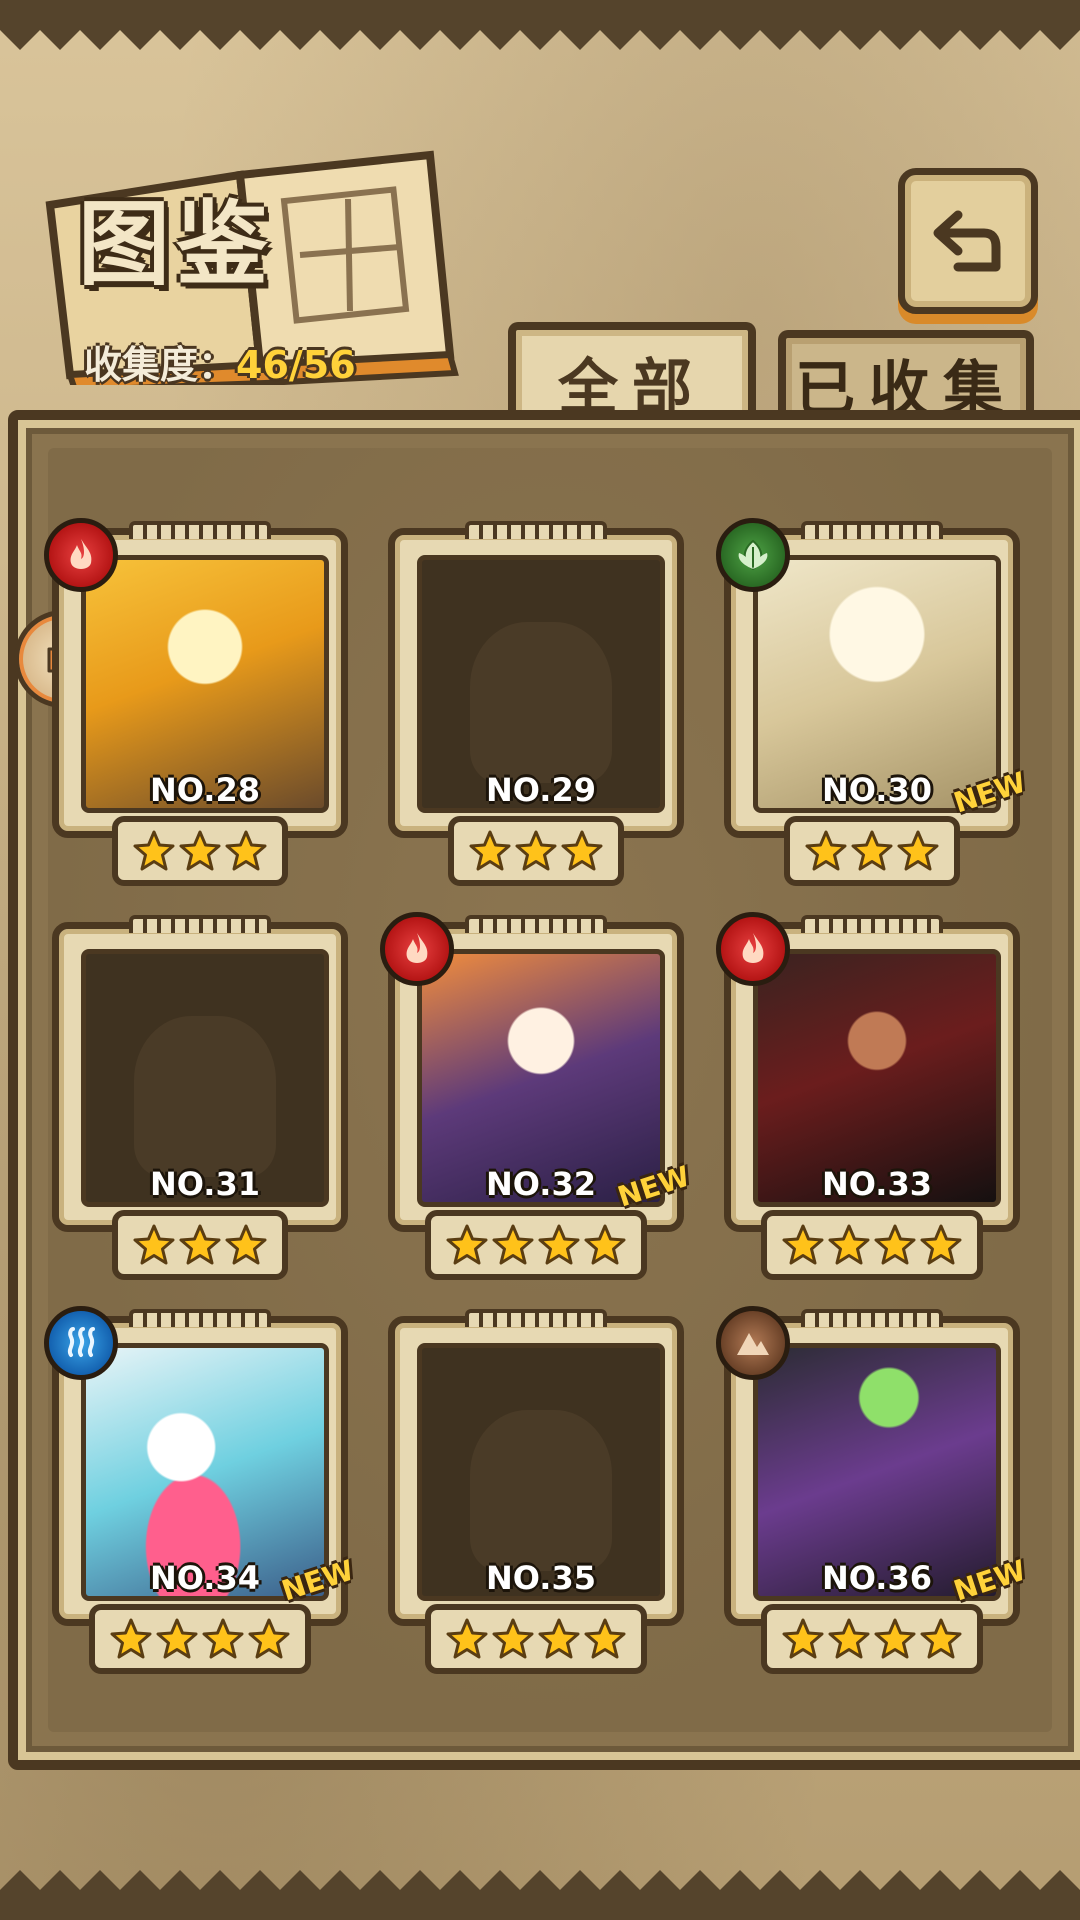  I want to click on collection-value: 46/56, so click(296, 365).